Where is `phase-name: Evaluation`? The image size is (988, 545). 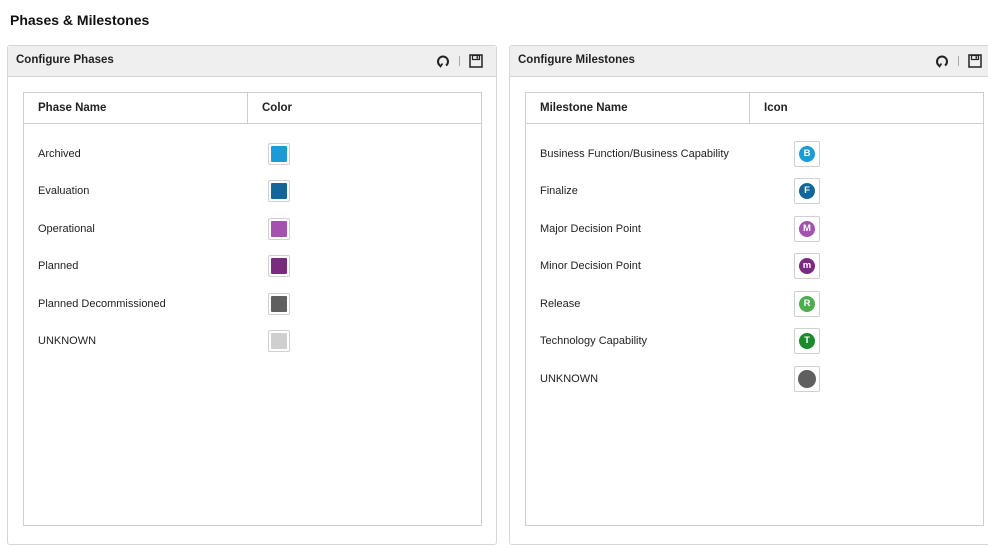
phase-name: Evaluation is located at coordinates (64, 191).